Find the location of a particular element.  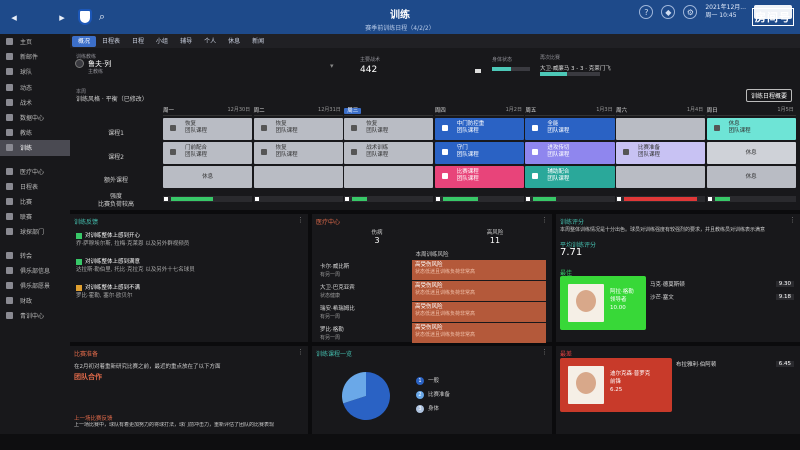

help-icon: ? is located at coordinates (646, 12).